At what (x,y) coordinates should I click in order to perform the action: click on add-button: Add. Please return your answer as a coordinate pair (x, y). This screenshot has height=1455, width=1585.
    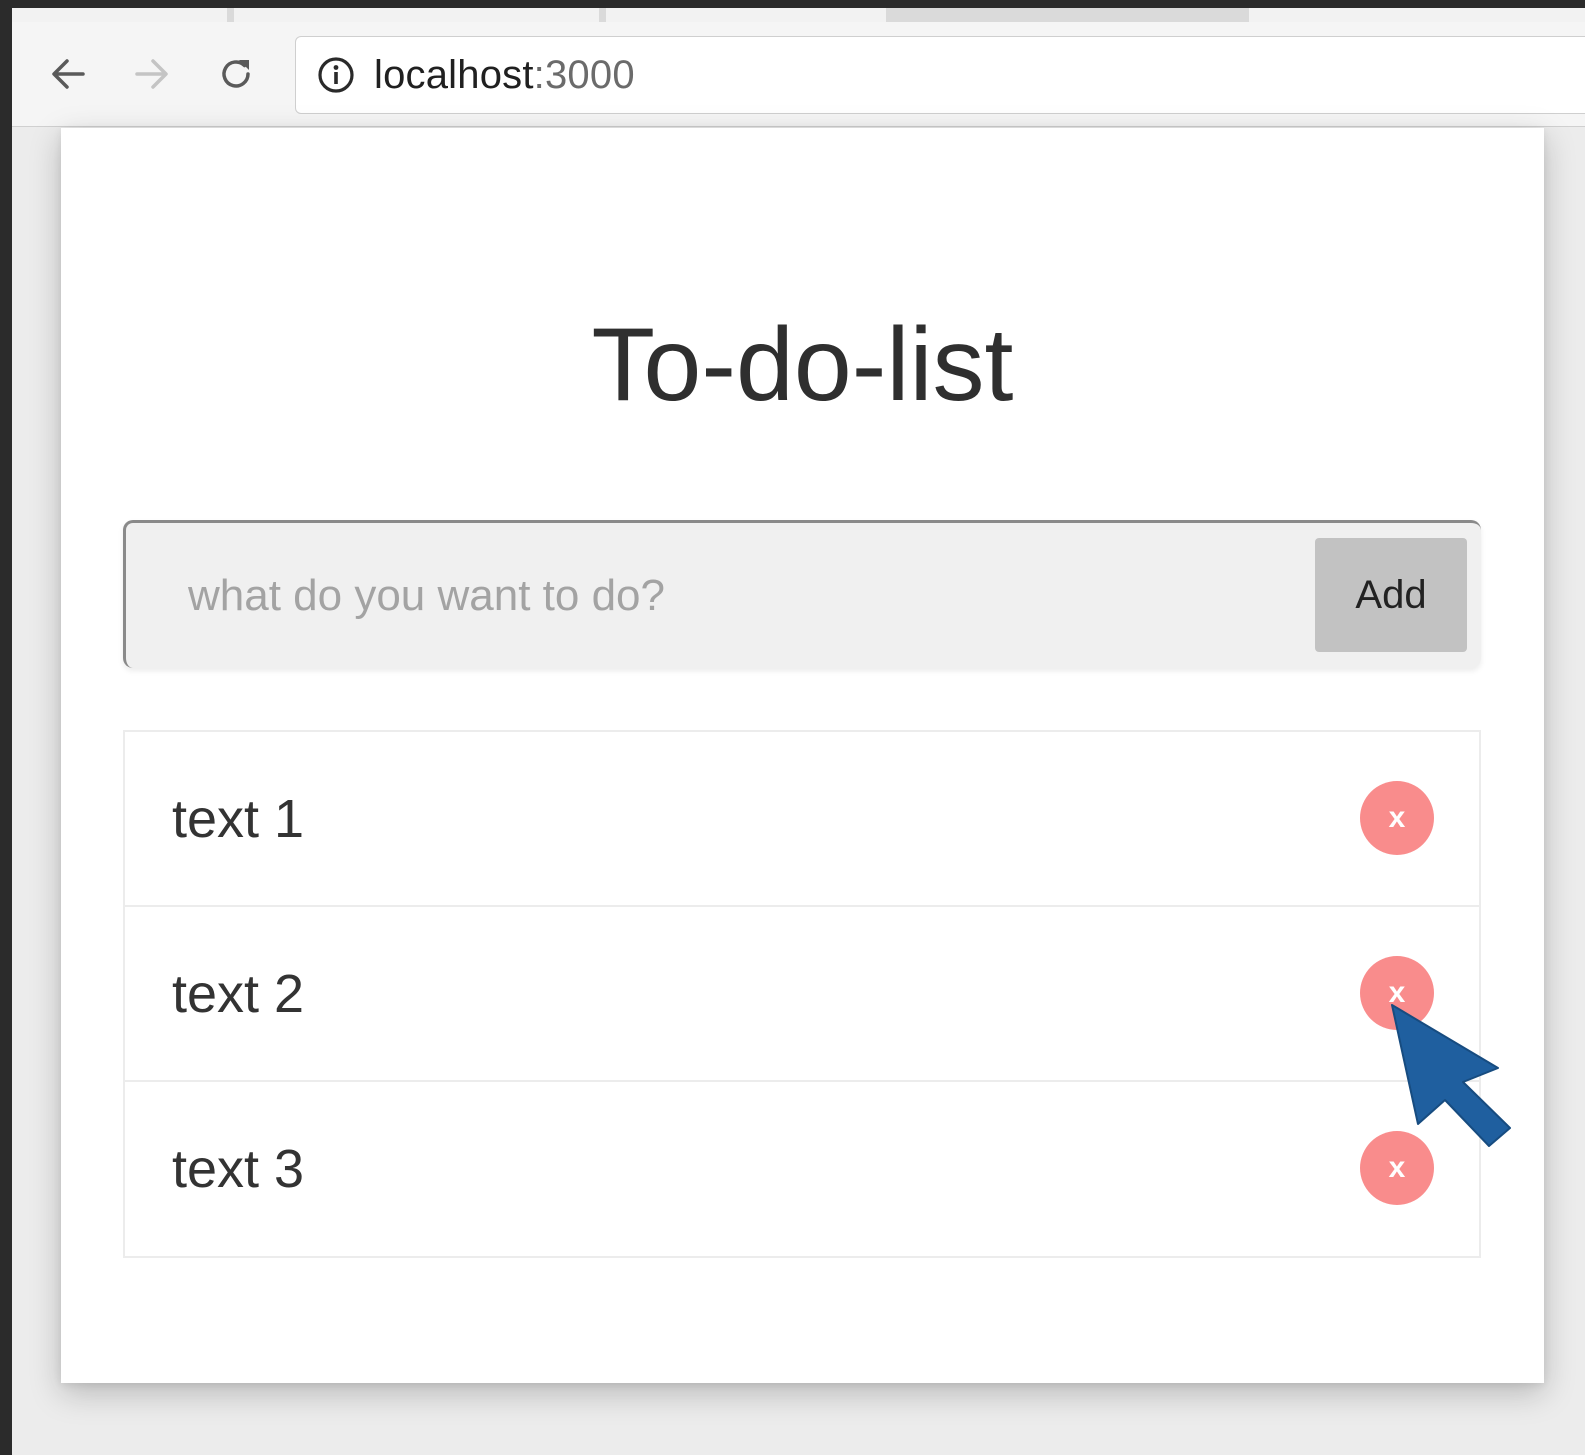
    Looking at the image, I should click on (1391, 595).